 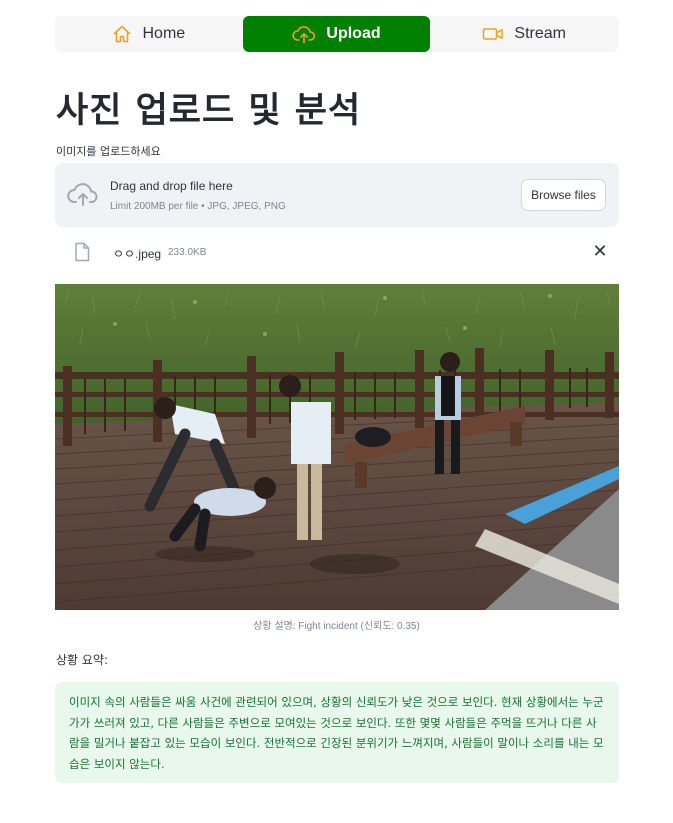 I want to click on dropzone-limit: Limit 200MB per file • JPG, JPEG, PNG, so click(x=198, y=206).